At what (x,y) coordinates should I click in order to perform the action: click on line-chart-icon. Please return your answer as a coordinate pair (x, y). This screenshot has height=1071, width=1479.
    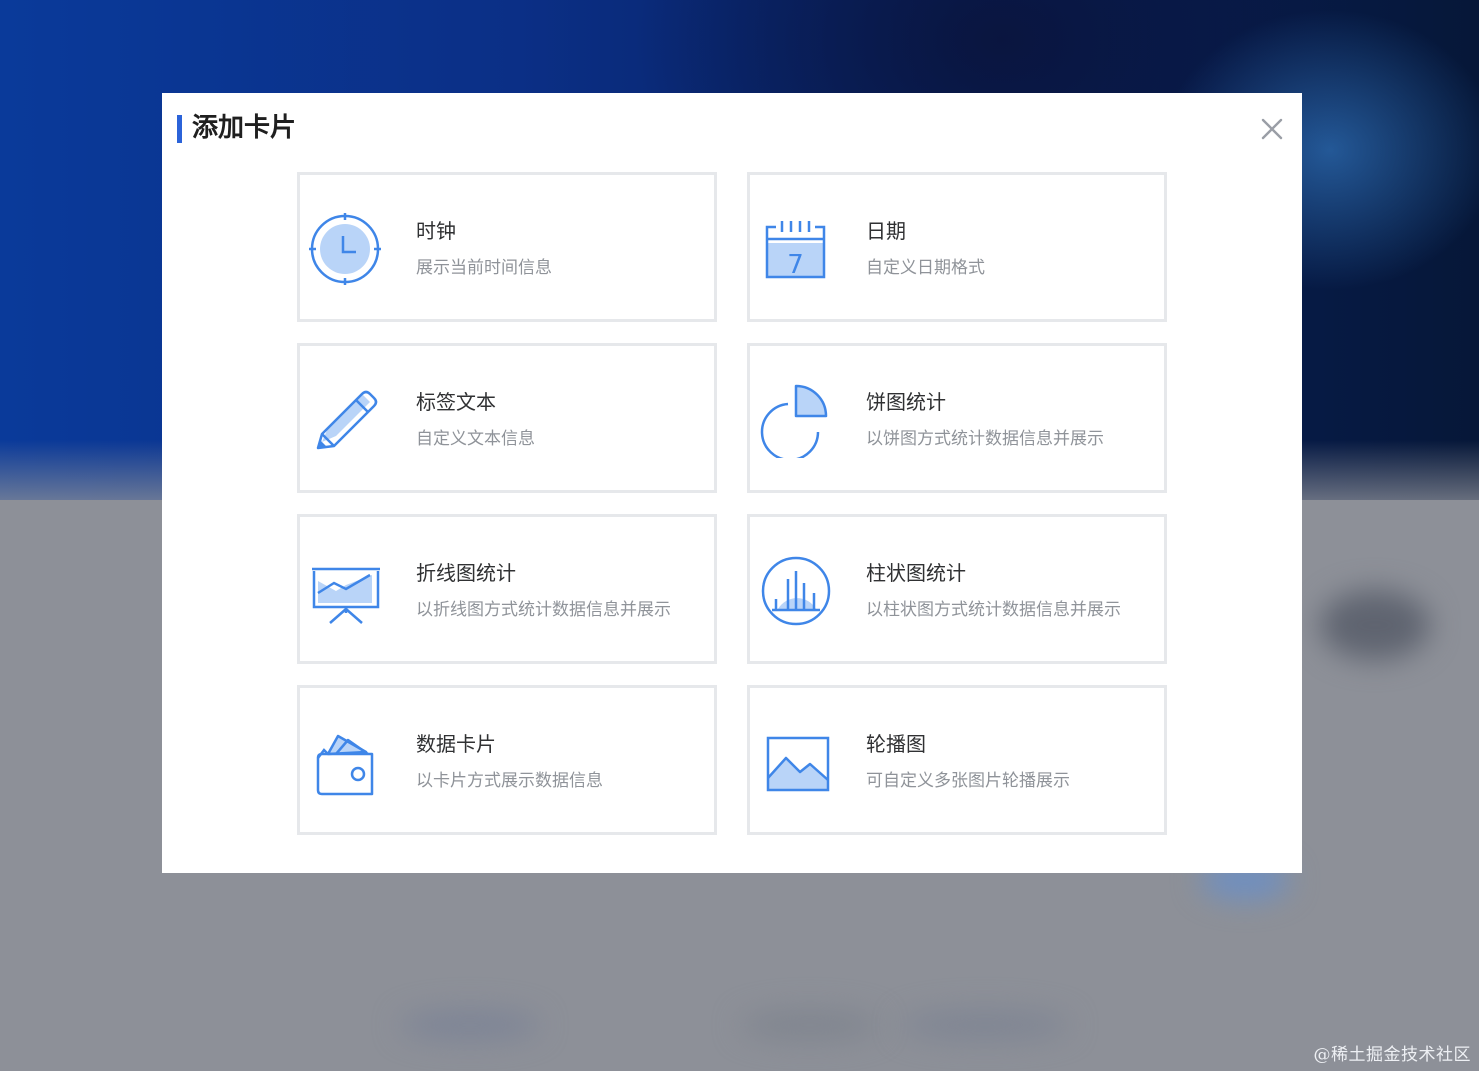
    Looking at the image, I should click on (346, 591).